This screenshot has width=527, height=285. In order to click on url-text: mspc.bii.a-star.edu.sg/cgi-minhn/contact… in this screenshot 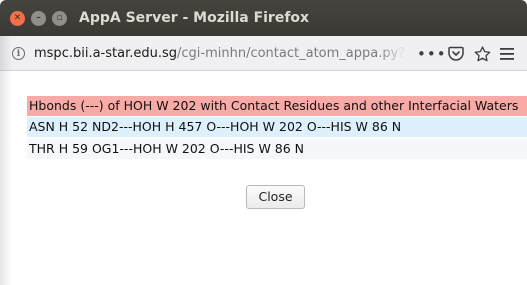, I will do `click(220, 53)`.